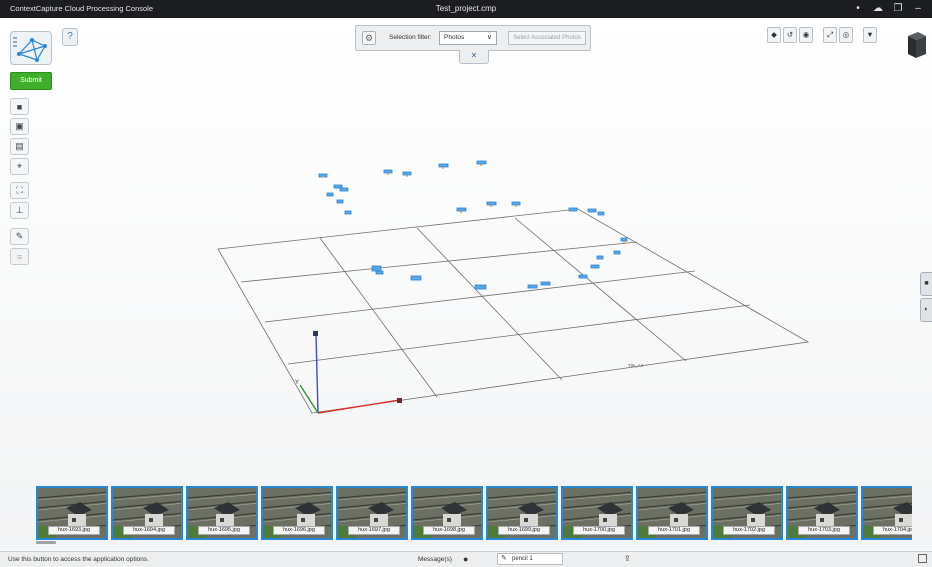  I want to click on lightbulb-icon: •, so click(858, 9).